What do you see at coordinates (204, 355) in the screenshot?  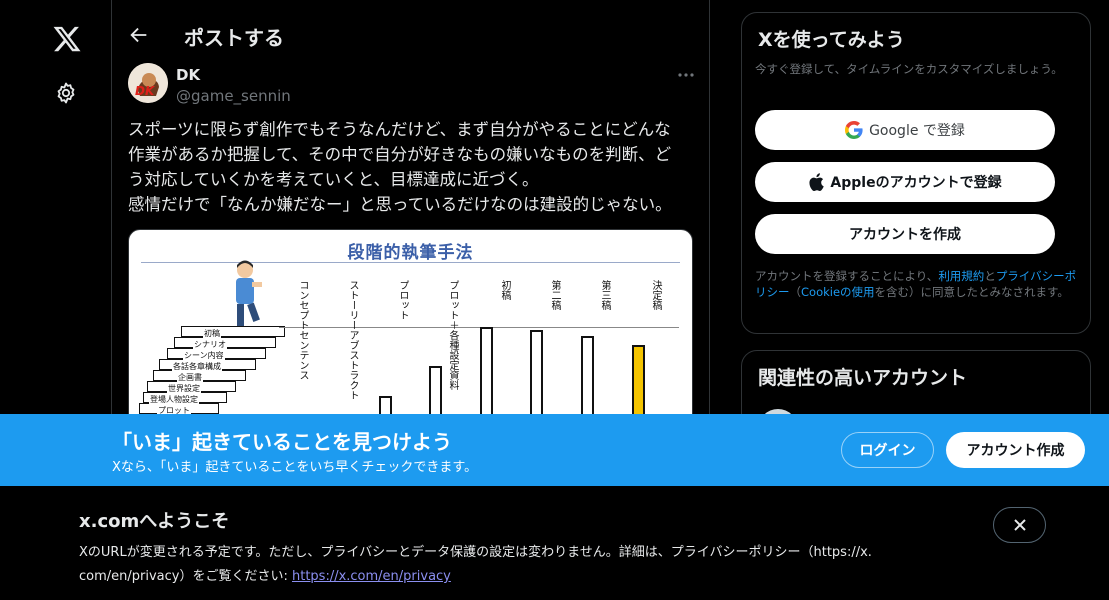 I see `stair-label: シーン内容` at bounding box center [204, 355].